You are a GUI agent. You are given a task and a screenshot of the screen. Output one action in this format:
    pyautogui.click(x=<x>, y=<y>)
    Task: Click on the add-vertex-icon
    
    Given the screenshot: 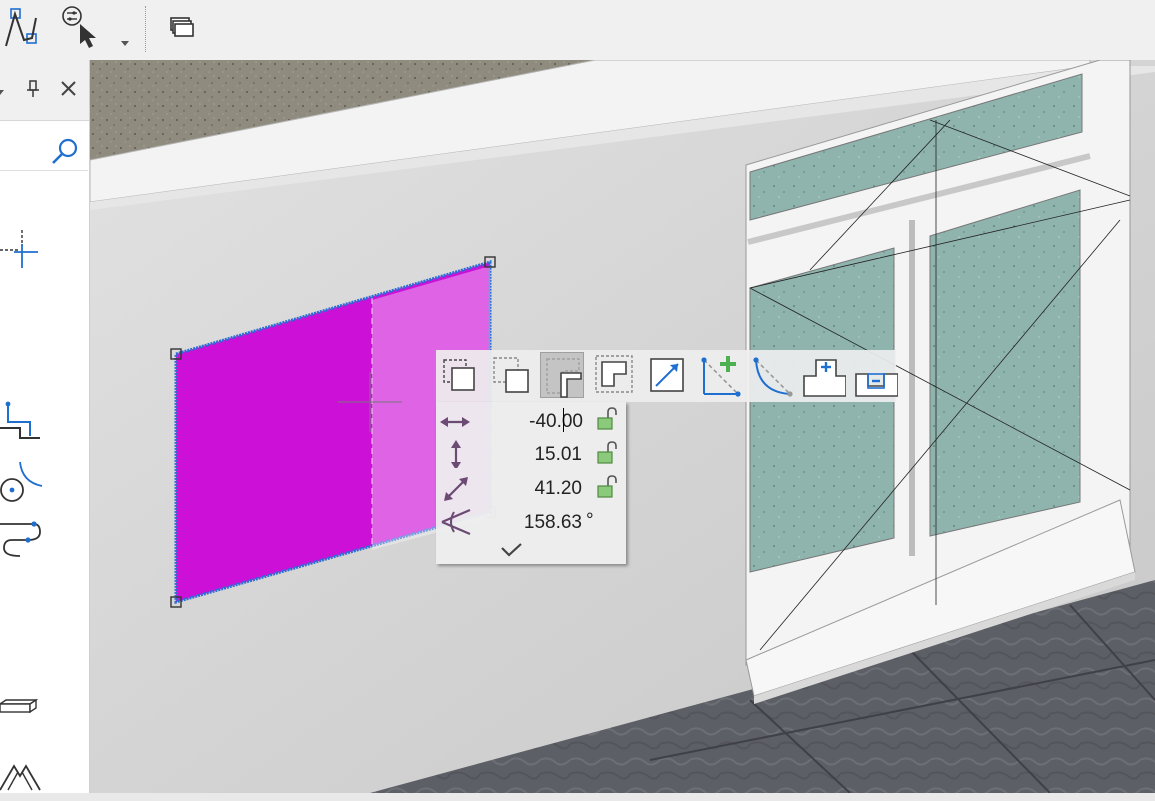 What is the action you would take?
    pyautogui.click(x=720, y=375)
    